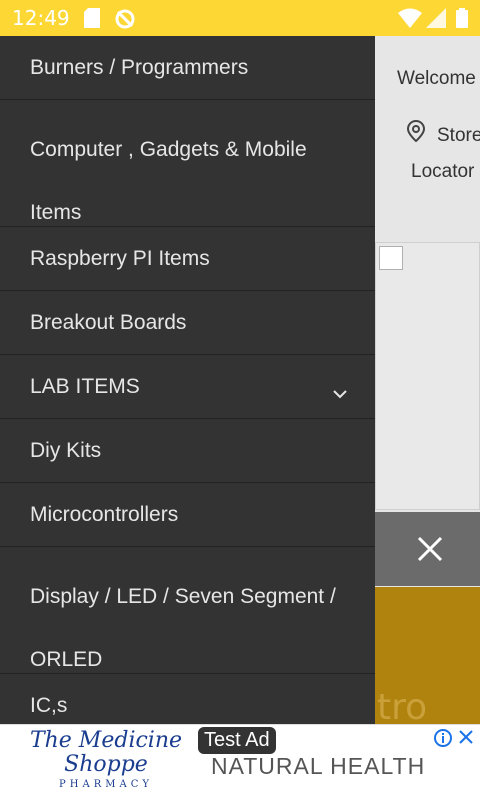  I want to click on menu-item-label: IC,s, so click(49, 705).